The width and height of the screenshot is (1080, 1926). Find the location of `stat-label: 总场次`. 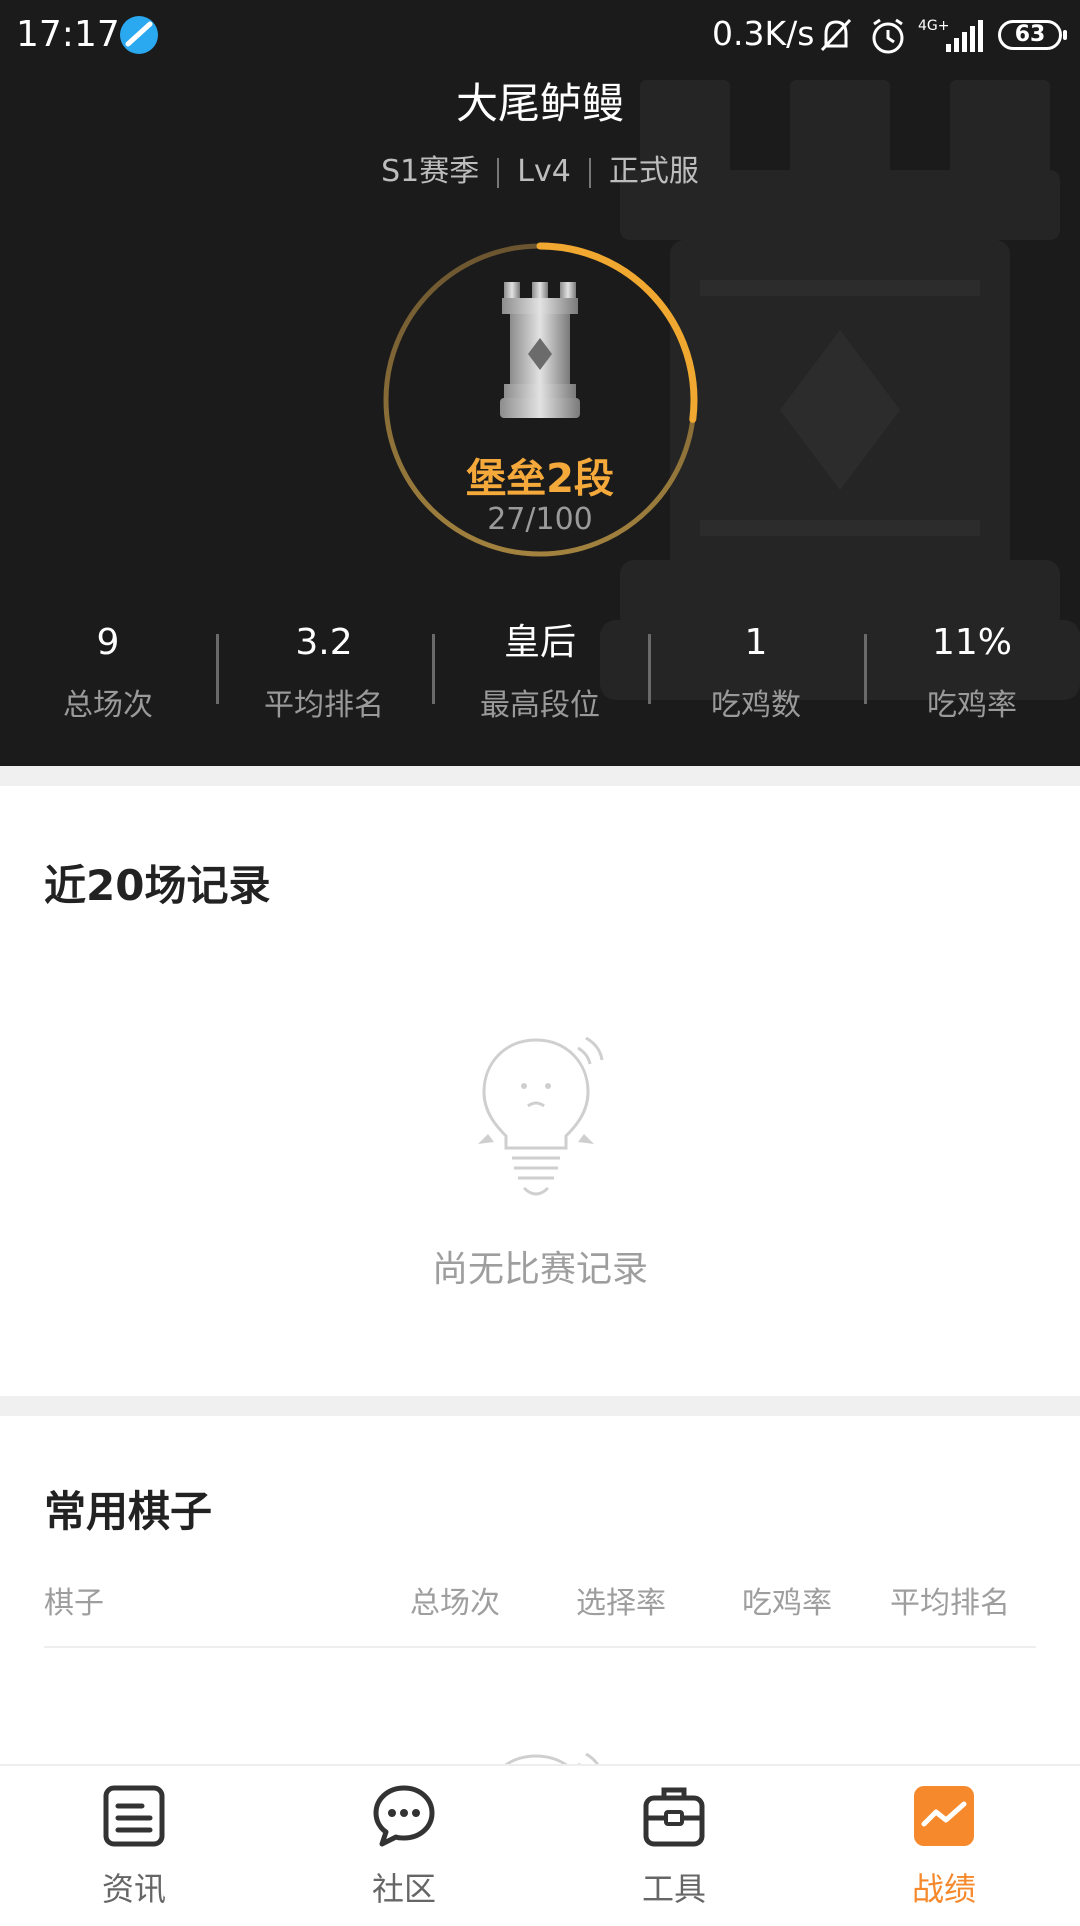

stat-label: 总场次 is located at coordinates (108, 705).